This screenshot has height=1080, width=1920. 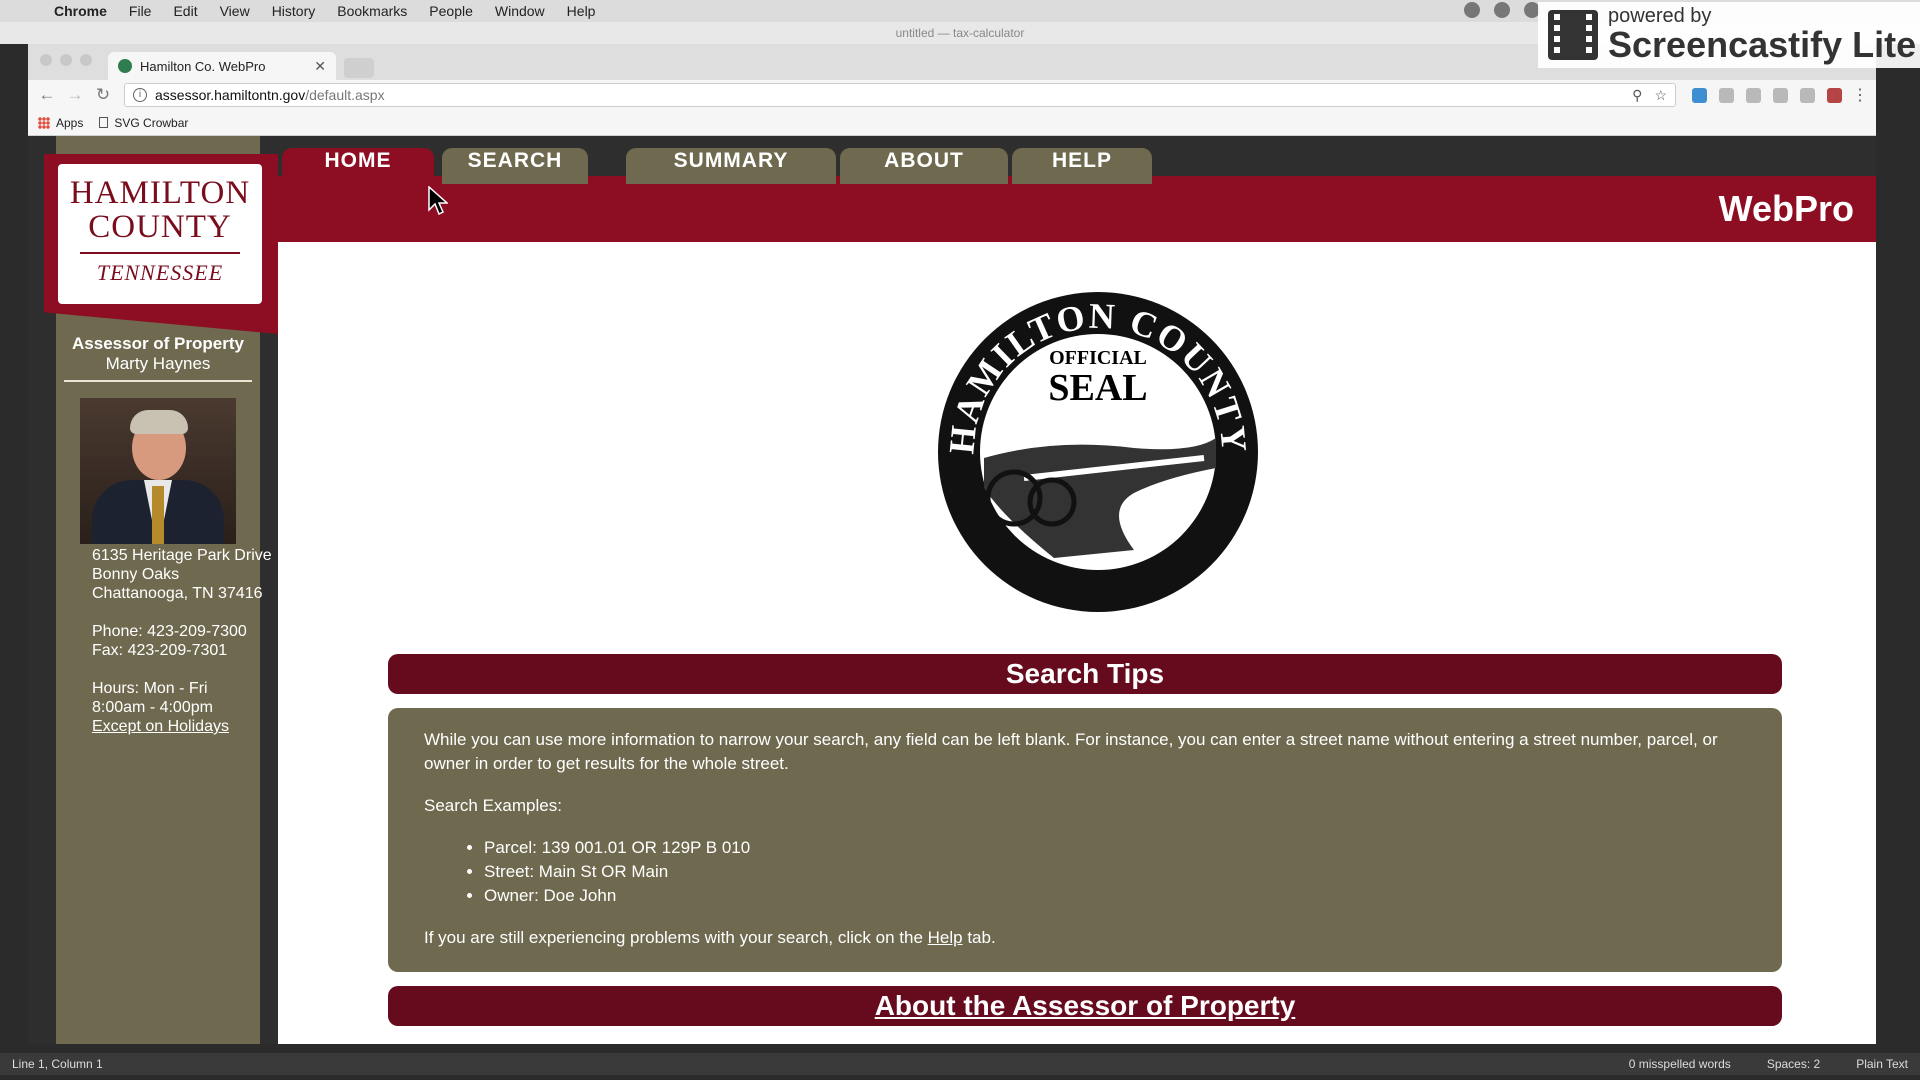 What do you see at coordinates (952, 123) in the screenshot?
I see `bookmarks-bar: Apps SVG Crowbar` at bounding box center [952, 123].